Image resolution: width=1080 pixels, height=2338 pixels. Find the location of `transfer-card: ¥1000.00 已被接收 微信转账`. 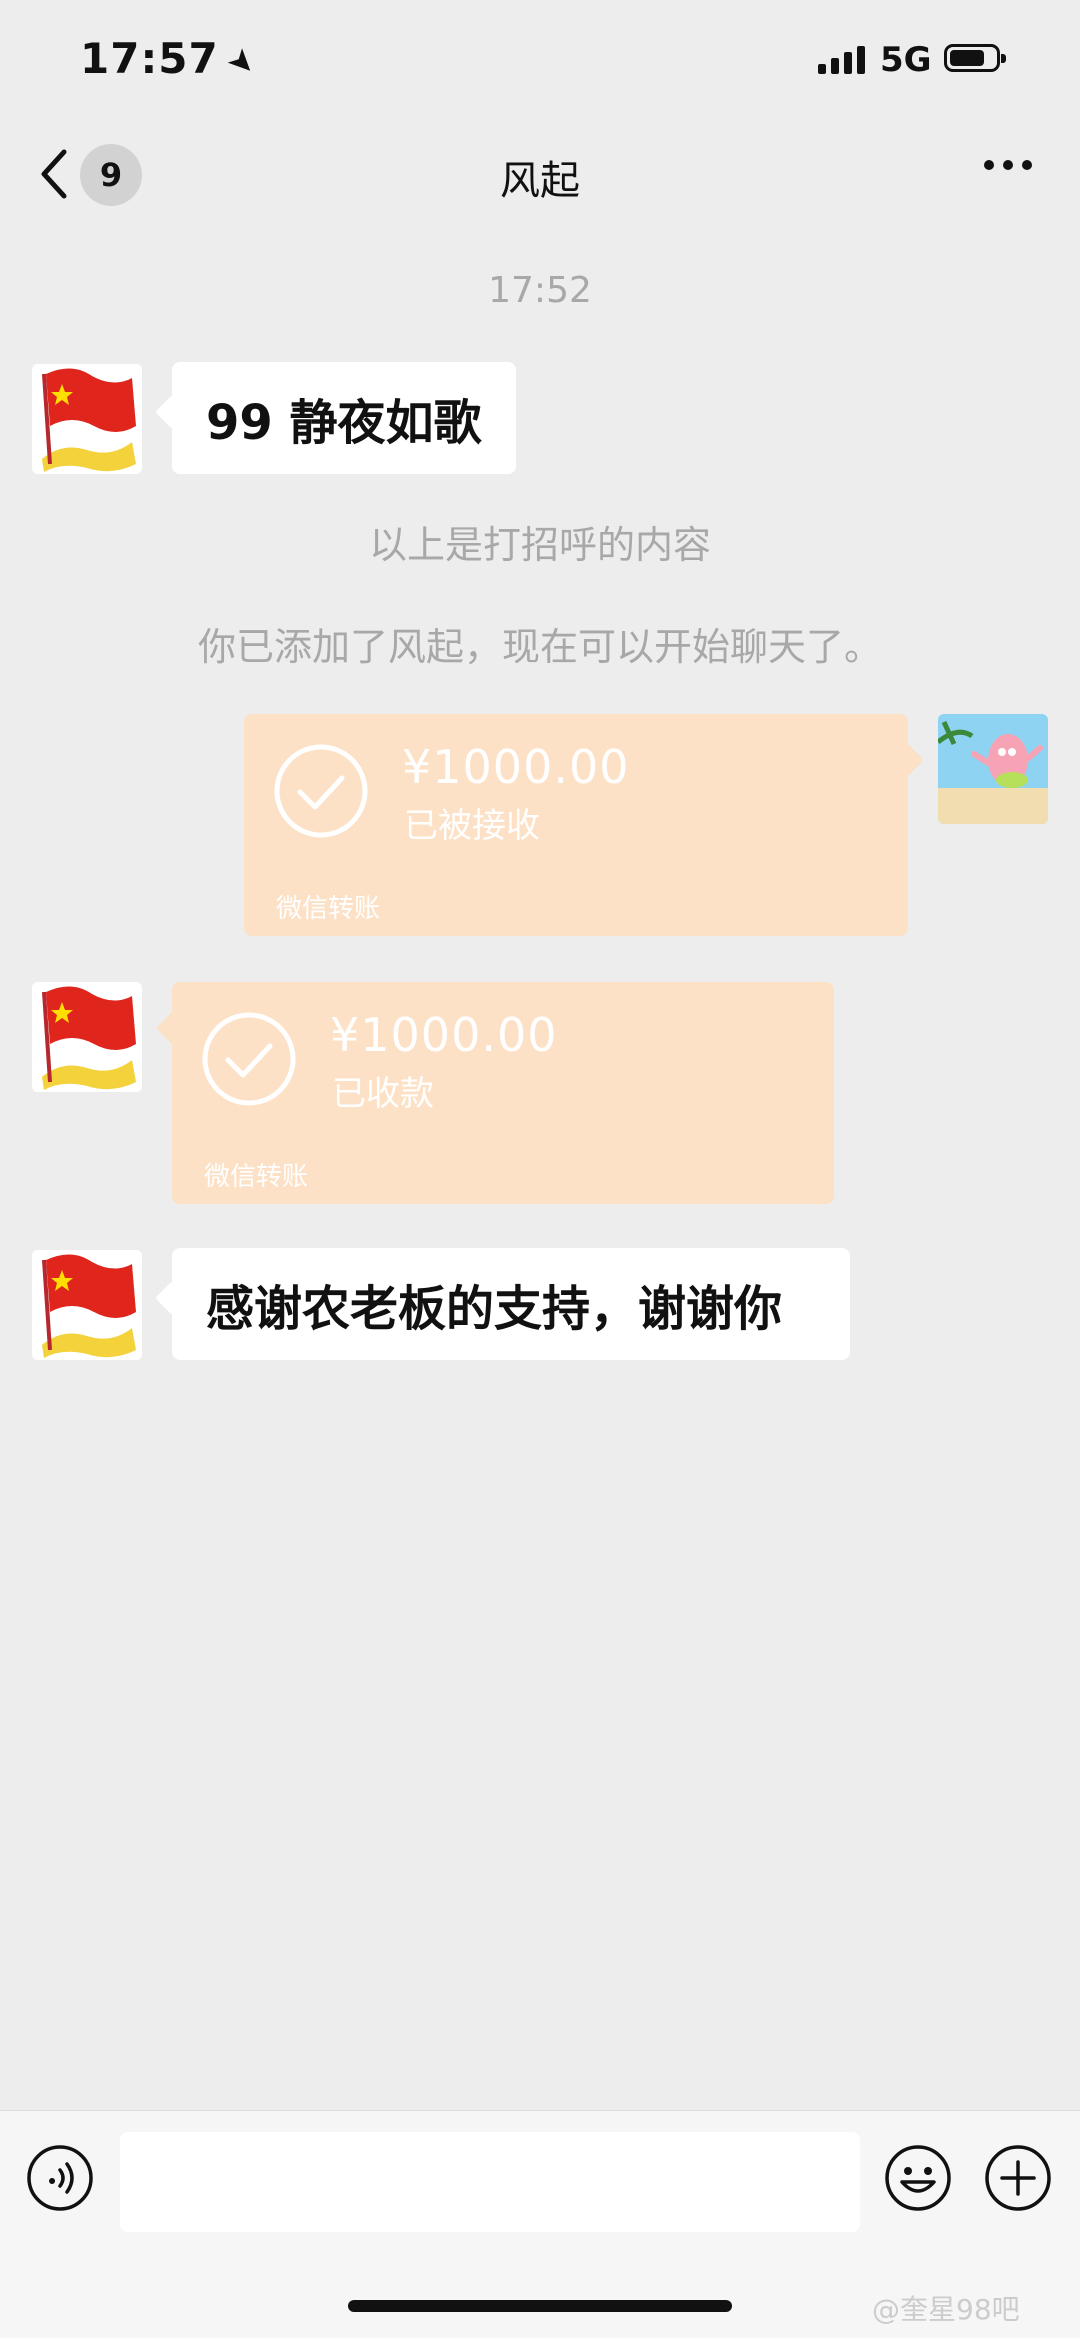

transfer-card: ¥1000.00 已被接收 微信转账 is located at coordinates (576, 825).